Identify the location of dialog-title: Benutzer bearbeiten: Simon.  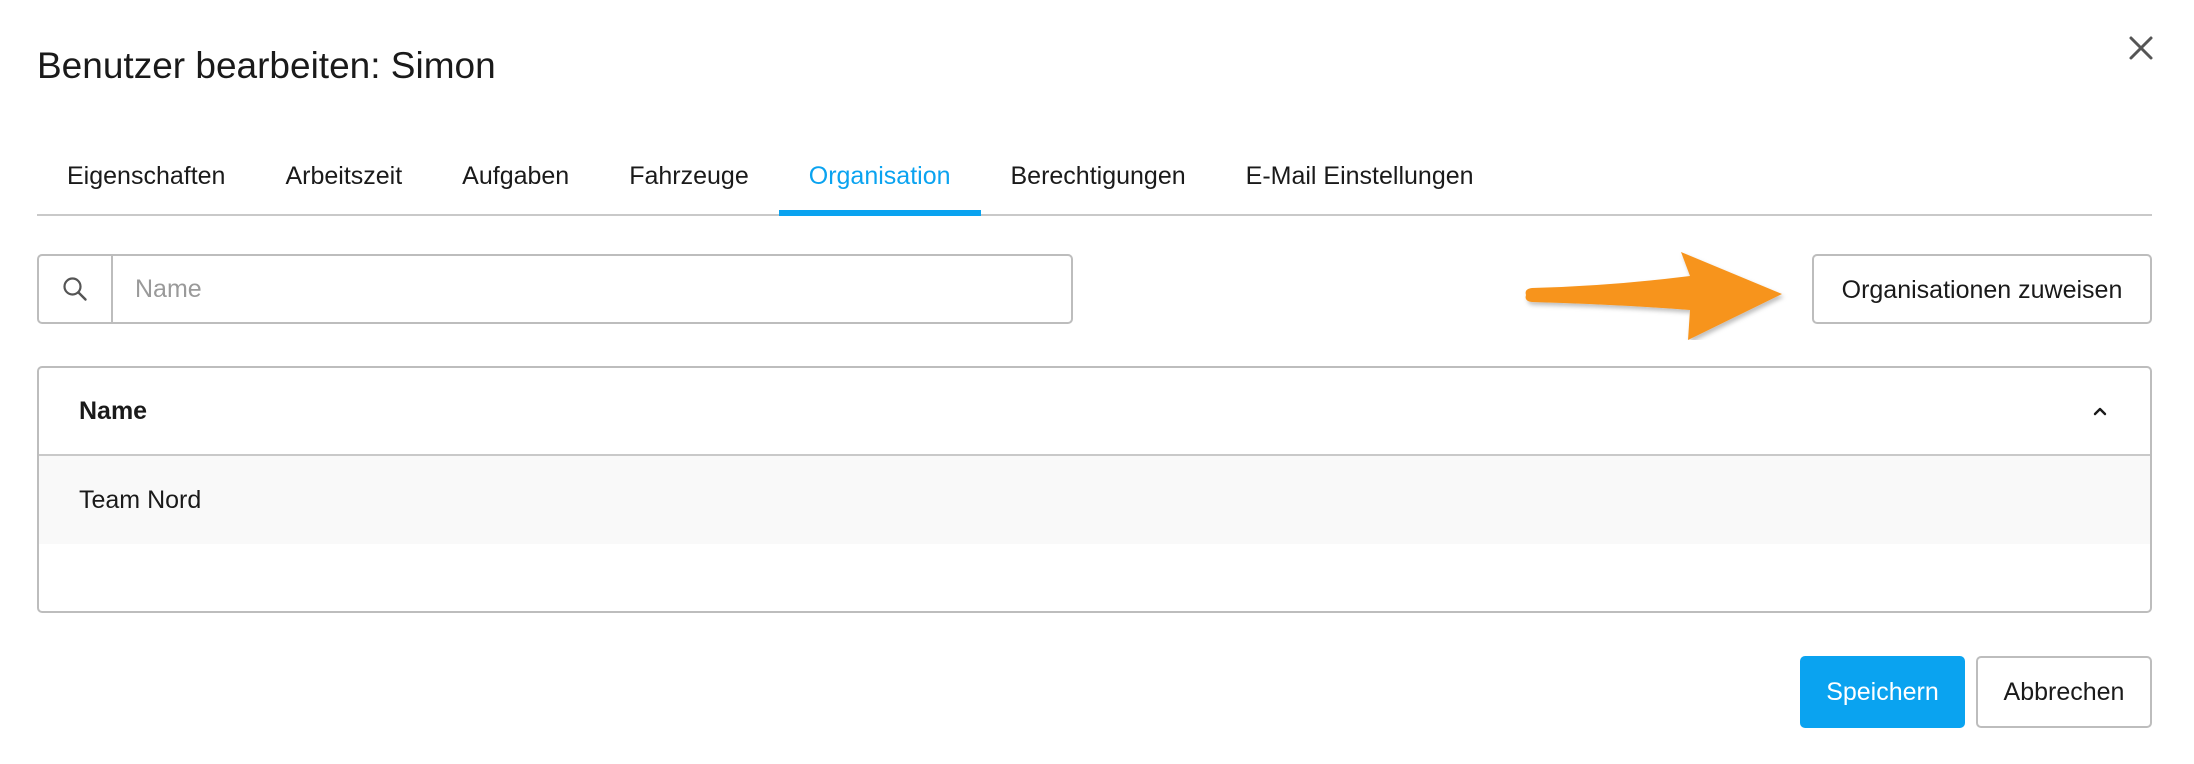
(266, 65).